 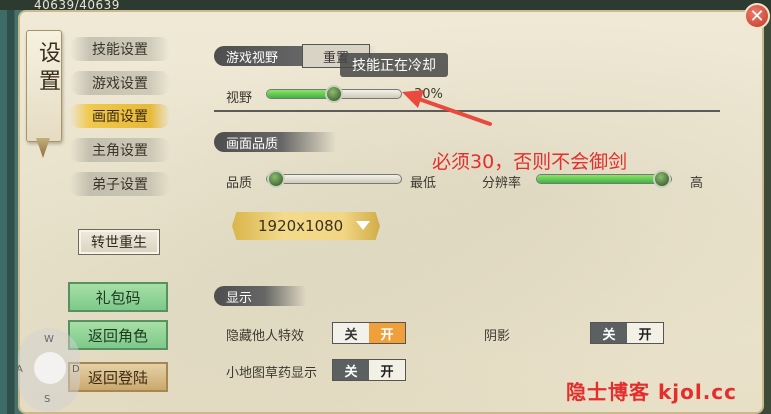 What do you see at coordinates (502, 183) in the screenshot?
I see `resolution-label: 分辨率` at bounding box center [502, 183].